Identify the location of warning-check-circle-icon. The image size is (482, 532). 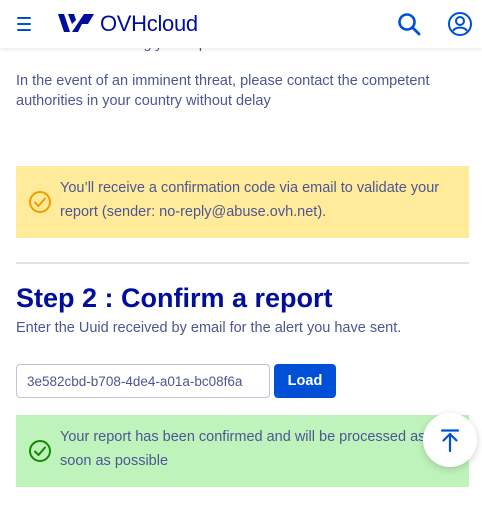
(40, 202).